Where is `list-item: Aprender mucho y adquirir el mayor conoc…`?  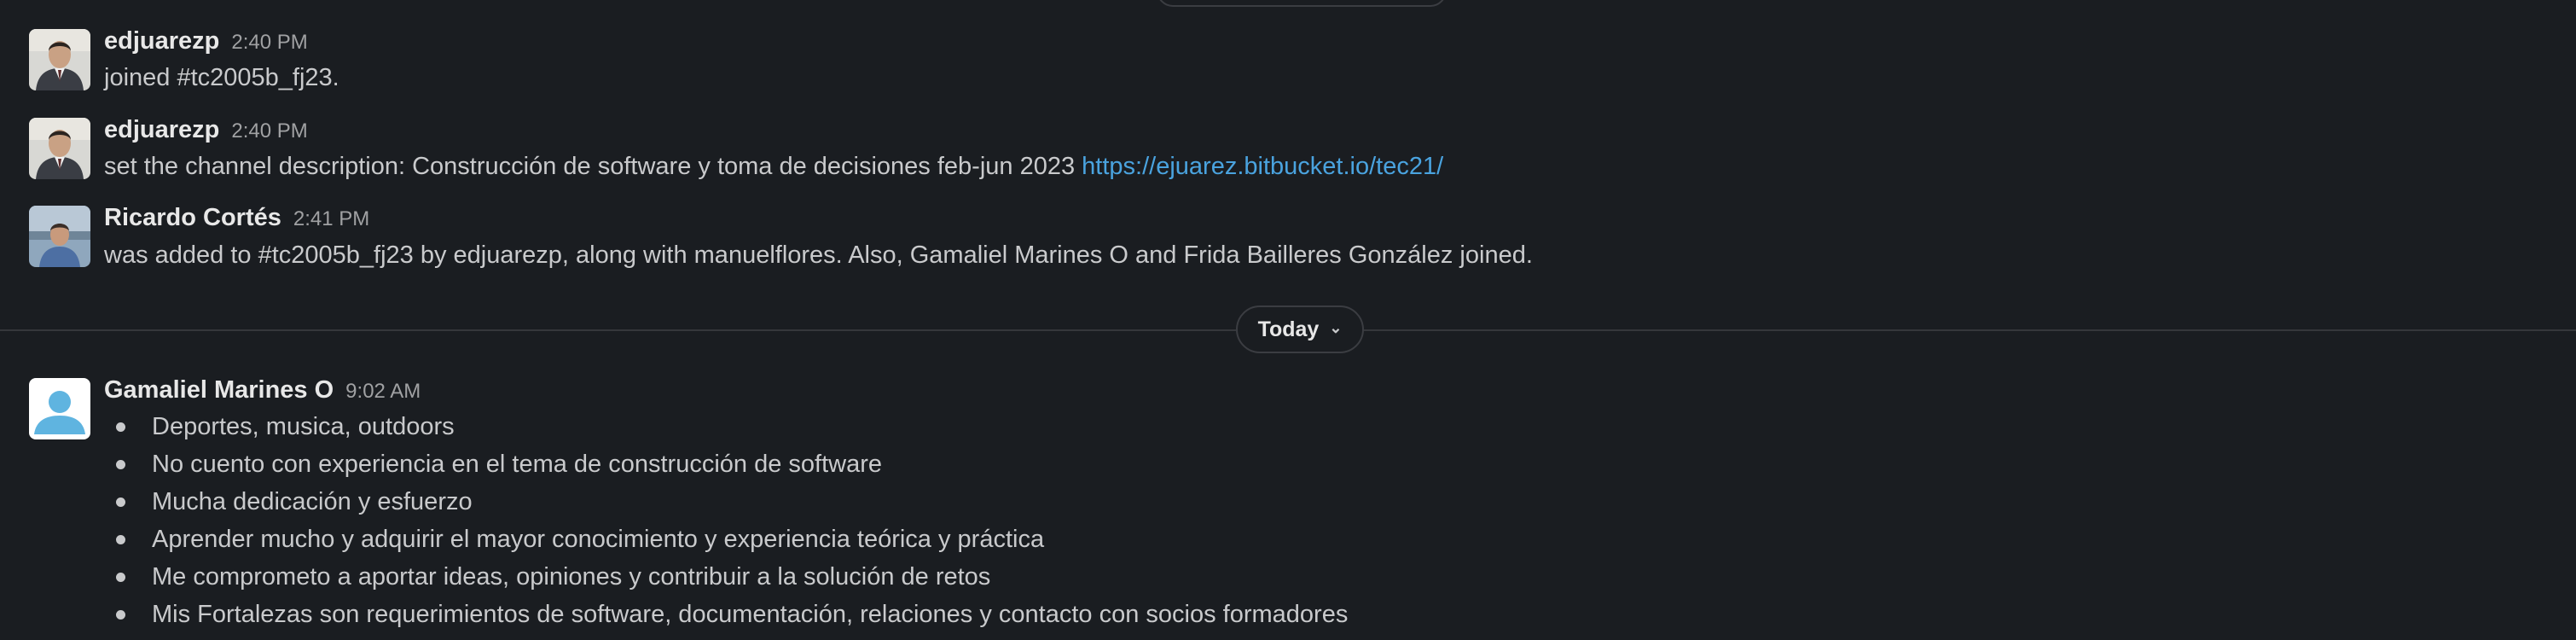
list-item: Aprender mucho y adquirir el mayor conoc… is located at coordinates (726, 539).